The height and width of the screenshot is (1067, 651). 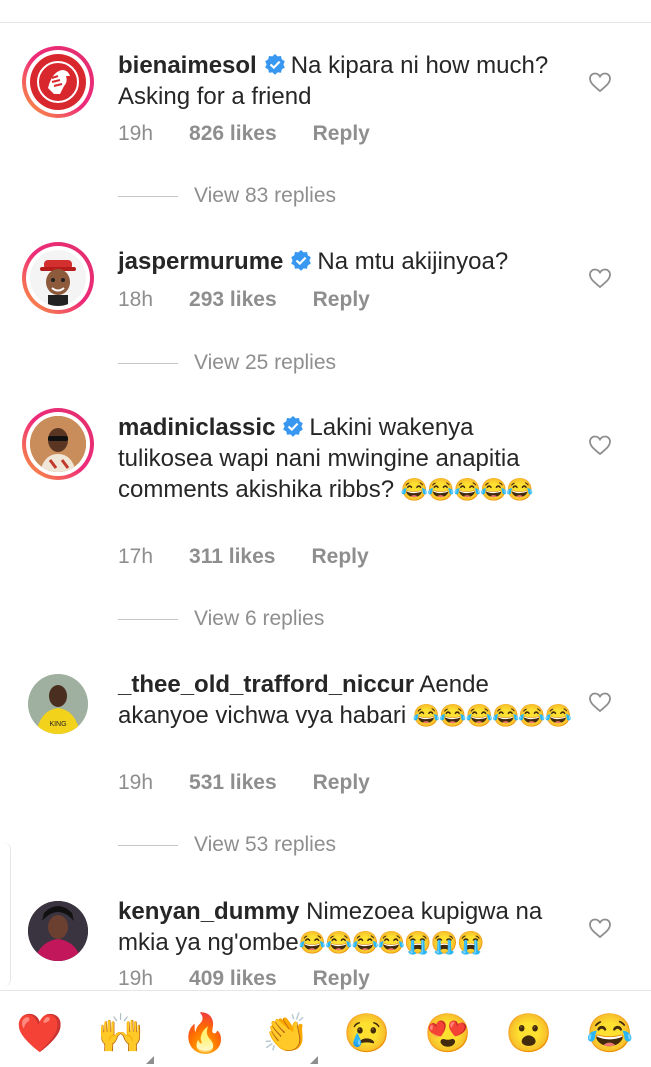 What do you see at coordinates (136, 556) in the screenshot?
I see `comment-time: 17h` at bounding box center [136, 556].